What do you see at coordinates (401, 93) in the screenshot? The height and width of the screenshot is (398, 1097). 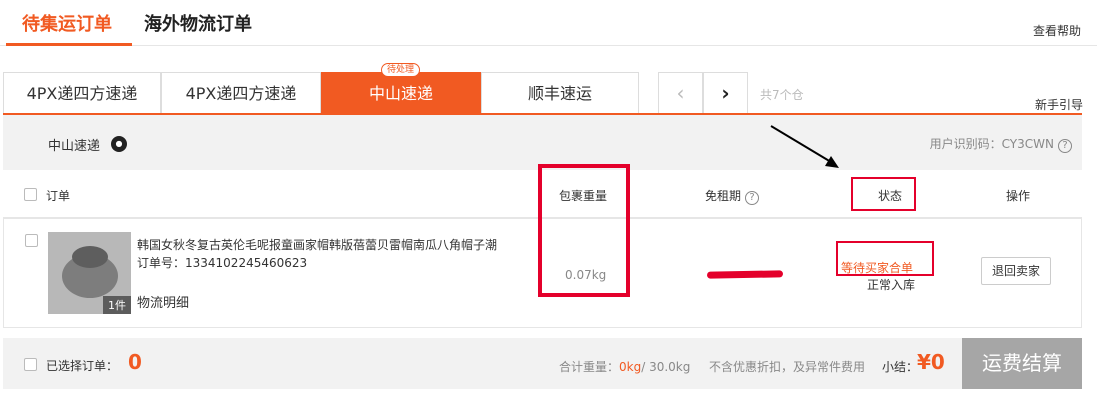 I see `carrier-tab-zhongshan: 中山速递` at bounding box center [401, 93].